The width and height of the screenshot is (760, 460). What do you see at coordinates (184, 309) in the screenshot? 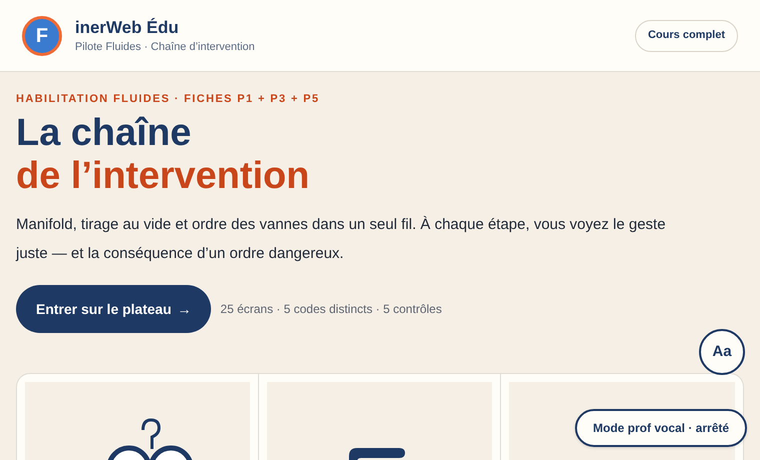
I see `arrow-icon: →` at bounding box center [184, 309].